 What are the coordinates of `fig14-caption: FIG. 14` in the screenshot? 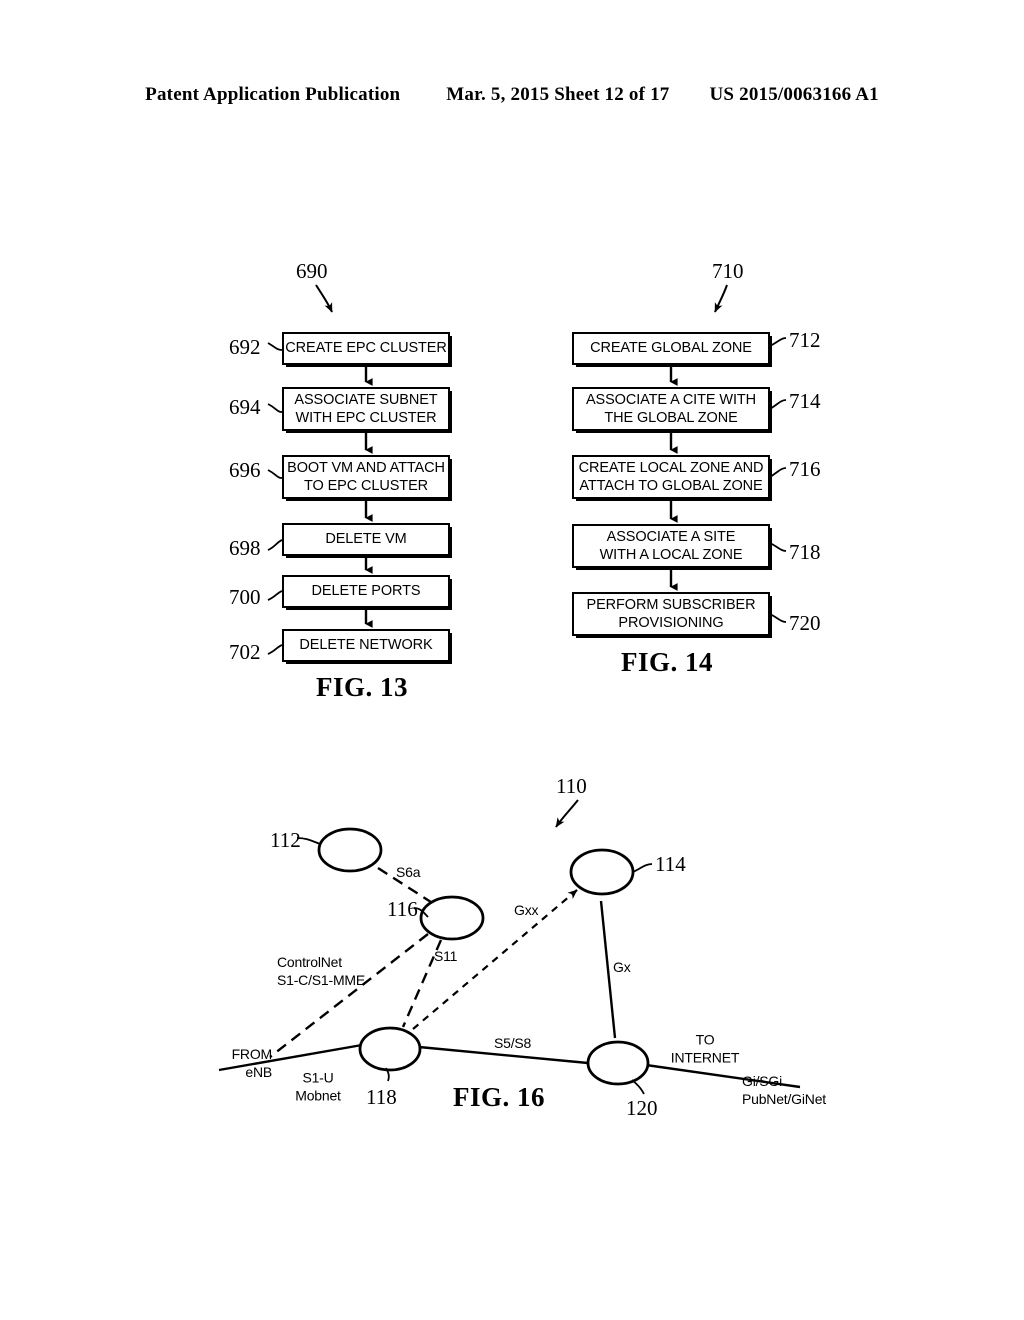 It's located at (667, 662).